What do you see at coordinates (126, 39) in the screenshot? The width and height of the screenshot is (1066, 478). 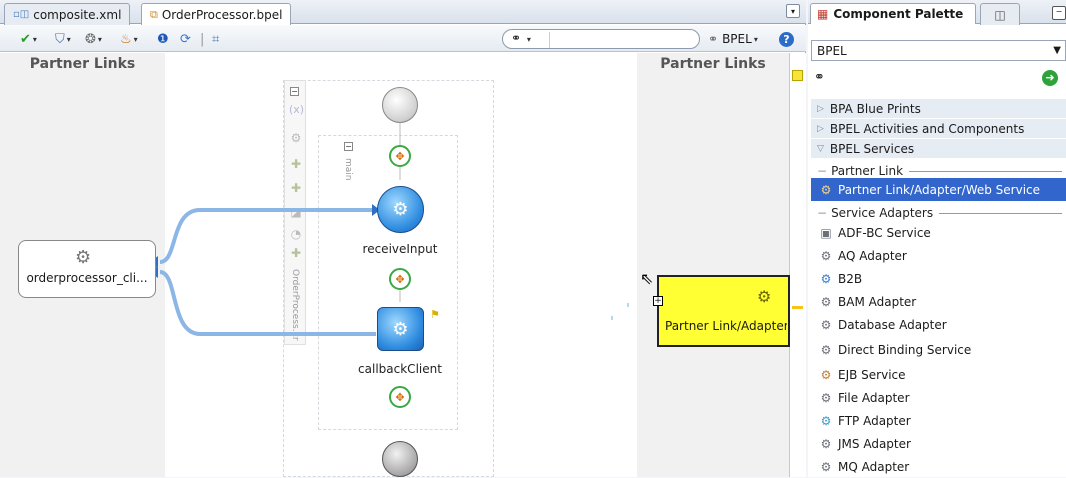 I see `deploy-icon: ♨` at bounding box center [126, 39].